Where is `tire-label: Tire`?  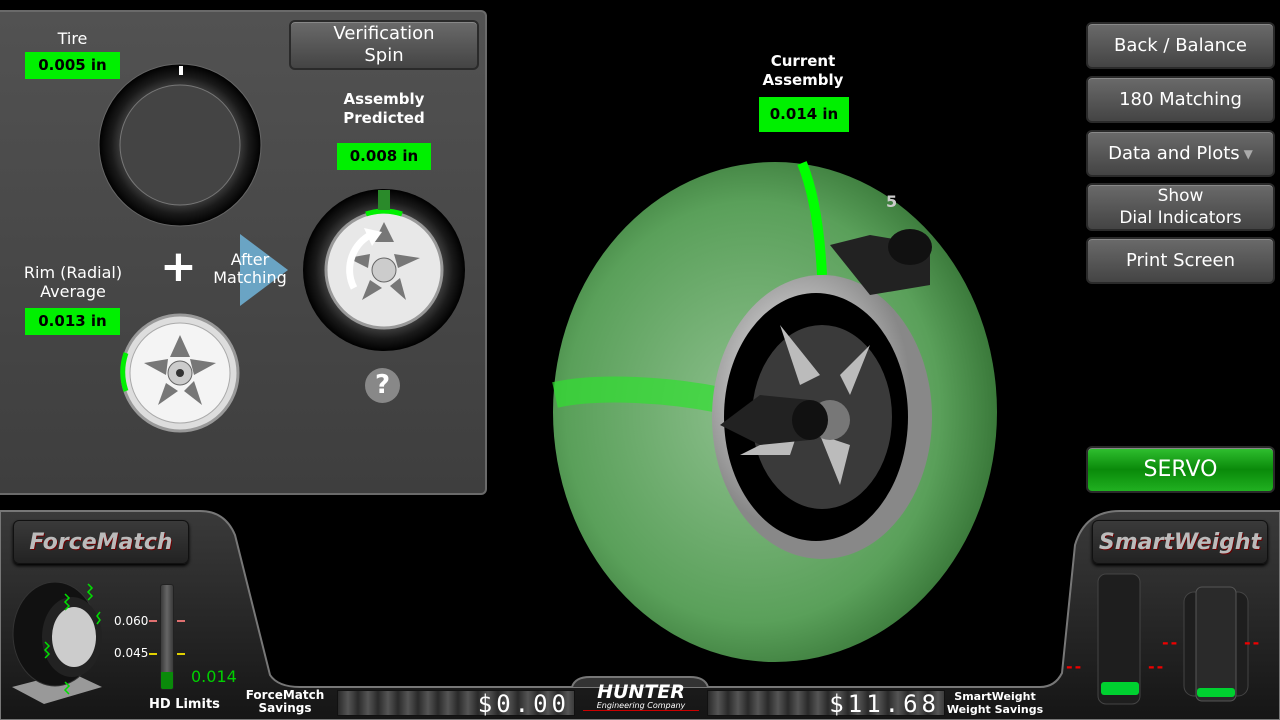 tire-label: Tire is located at coordinates (72, 38).